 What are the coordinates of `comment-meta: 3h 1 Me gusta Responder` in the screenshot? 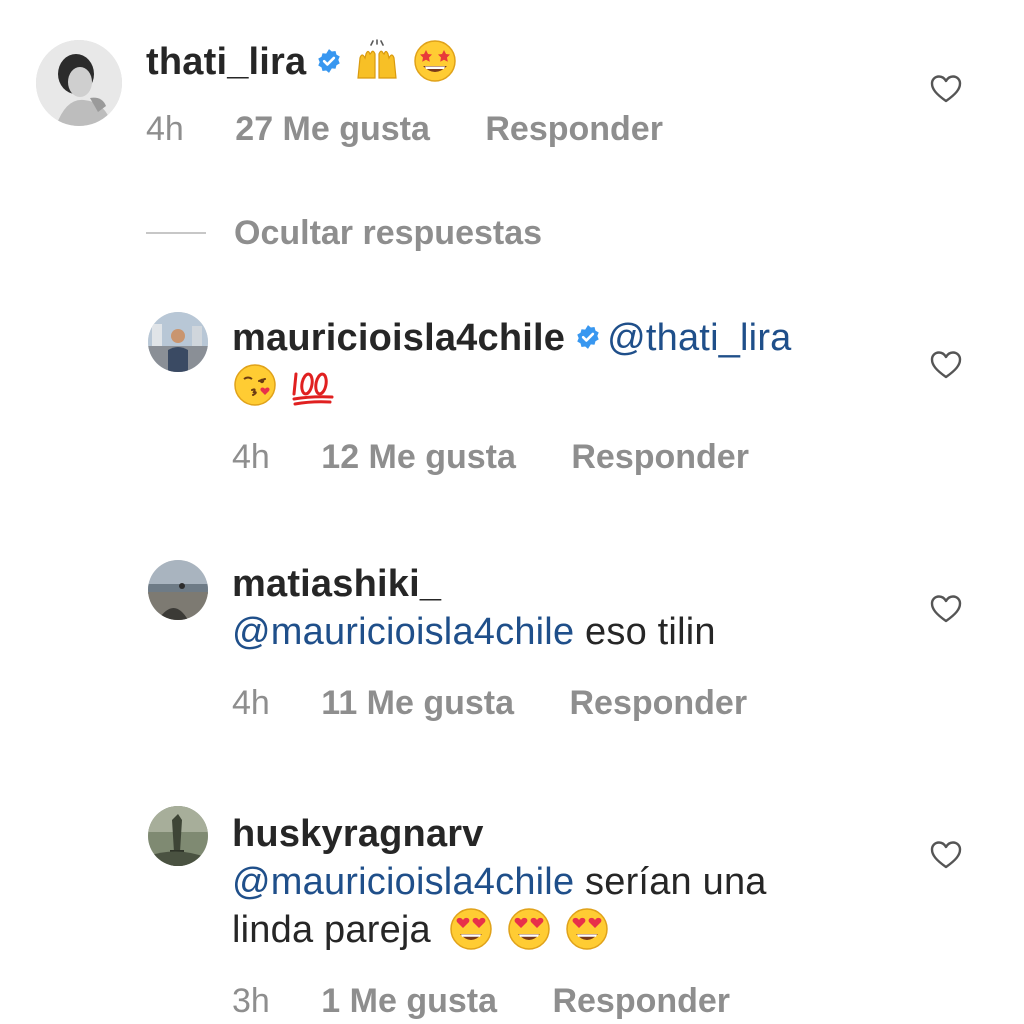 It's located at (481, 1001).